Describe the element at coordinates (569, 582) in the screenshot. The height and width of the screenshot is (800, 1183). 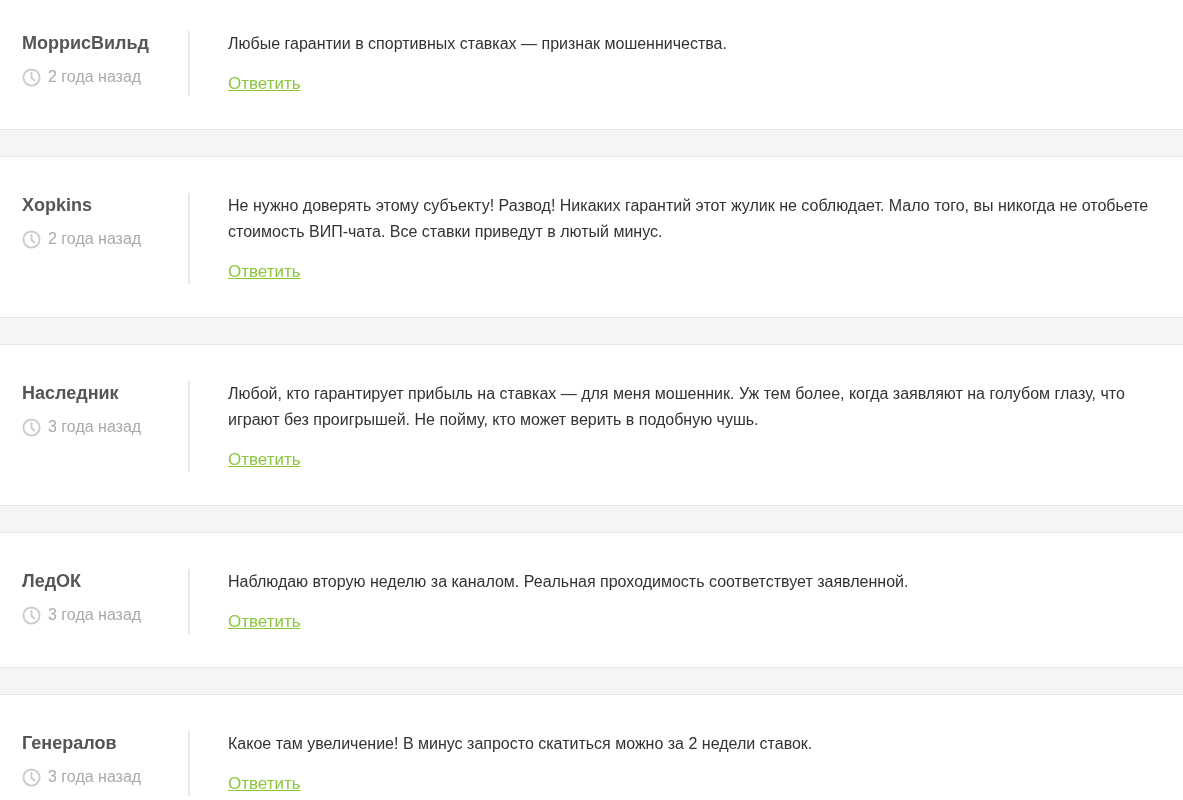
I see `comment-text: Наблюдаю вторую неделю за каналом. Реальная проходимость соответствует заявленной.` at that location.